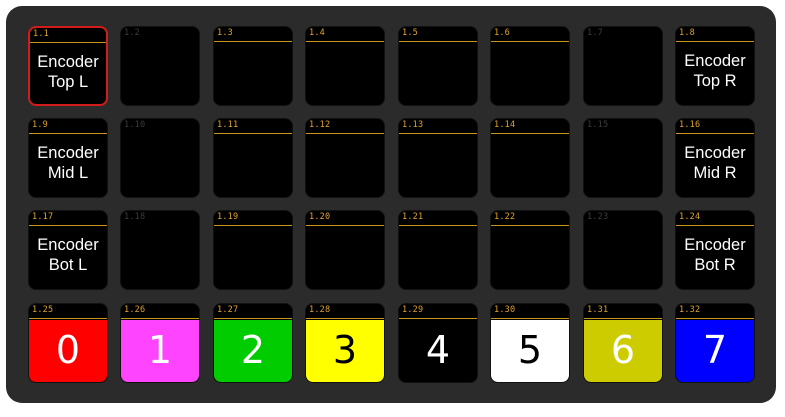 The image size is (785, 417). What do you see at coordinates (623, 311) in the screenshot?
I see `button-id-bar: 1.31` at bounding box center [623, 311].